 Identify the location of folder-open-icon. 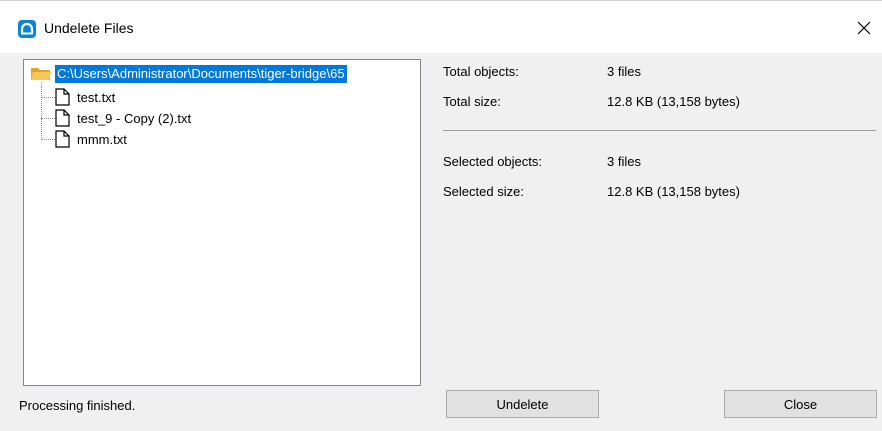
(41, 74).